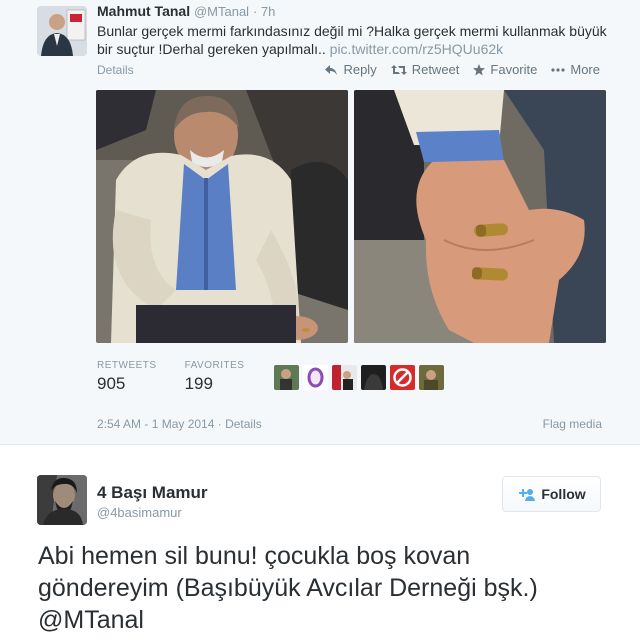  I want to click on details-link: Details, so click(115, 70).